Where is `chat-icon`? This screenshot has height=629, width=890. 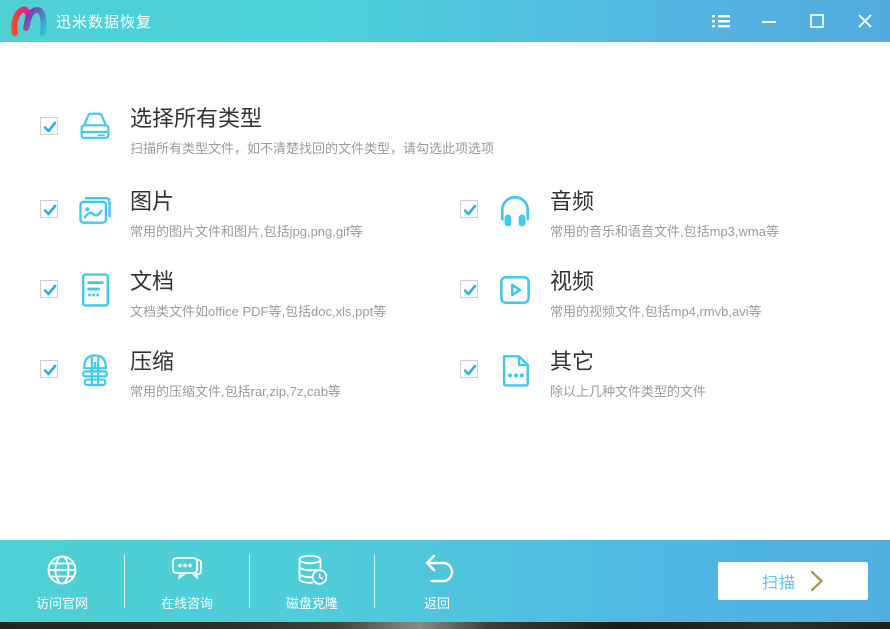
chat-icon is located at coordinates (187, 570).